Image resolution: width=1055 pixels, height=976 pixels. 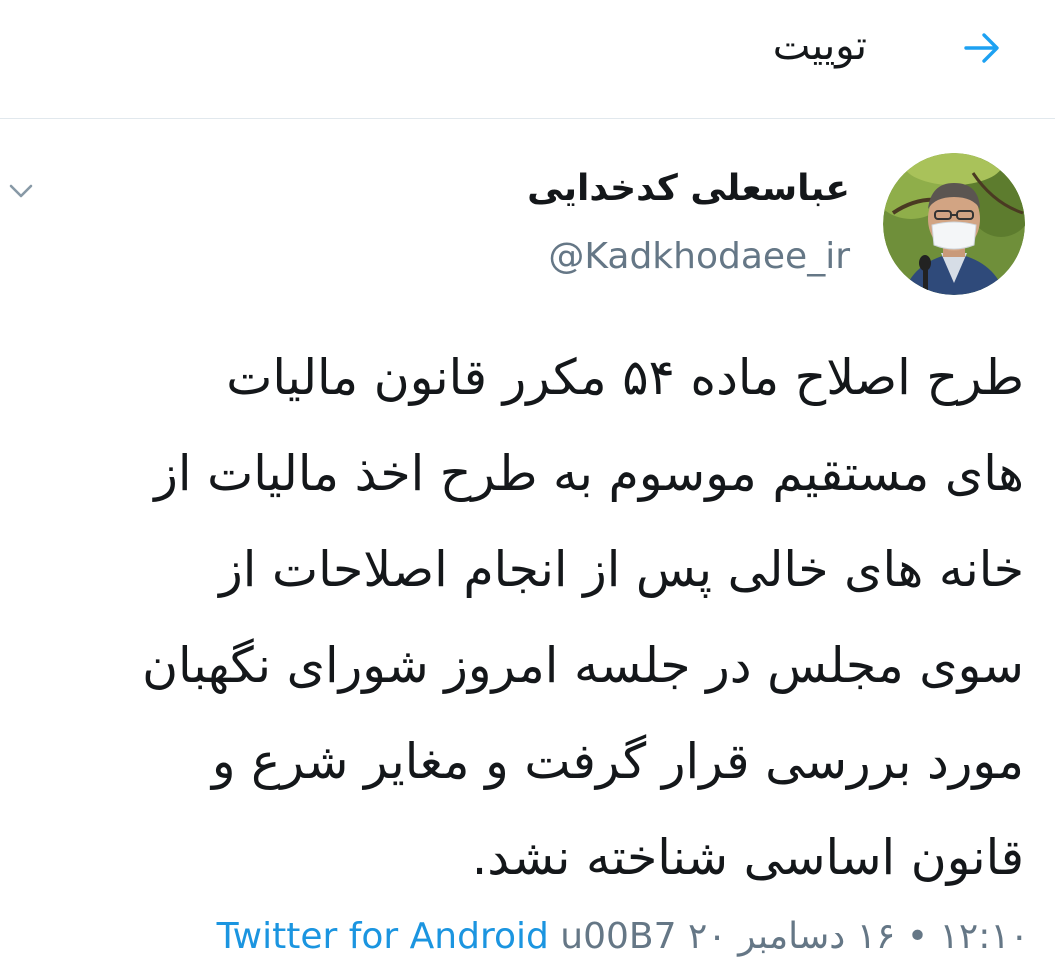 I want to click on top-bar: توییت, so click(x=527, y=59).